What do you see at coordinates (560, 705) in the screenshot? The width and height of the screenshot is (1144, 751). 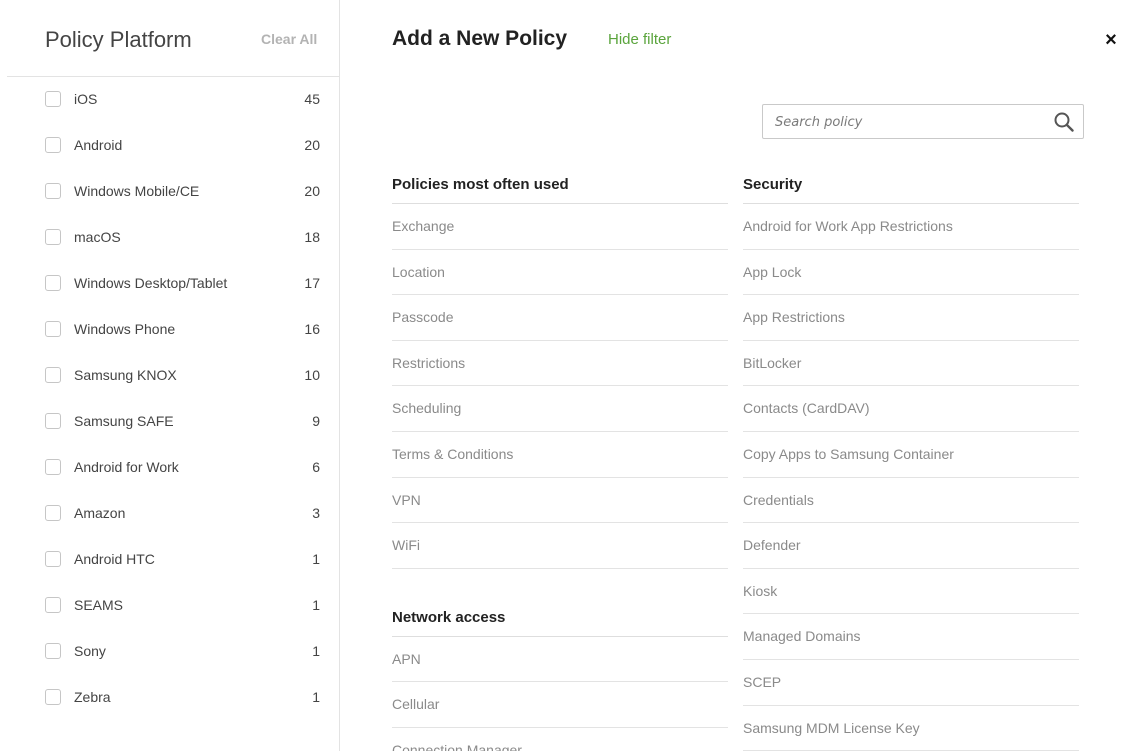 I see `policy-item: Cellular` at bounding box center [560, 705].